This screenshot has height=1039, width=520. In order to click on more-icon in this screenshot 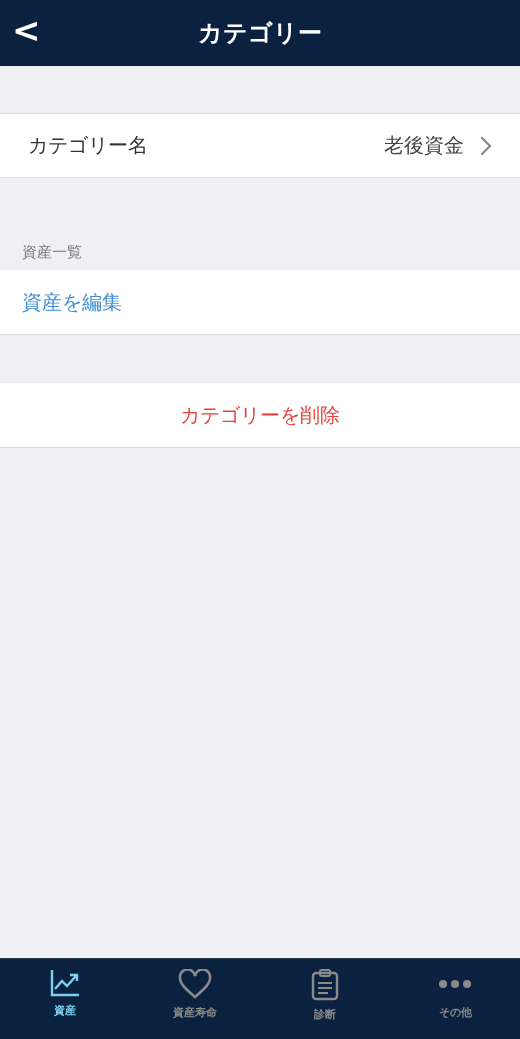, I will do `click(455, 984)`.